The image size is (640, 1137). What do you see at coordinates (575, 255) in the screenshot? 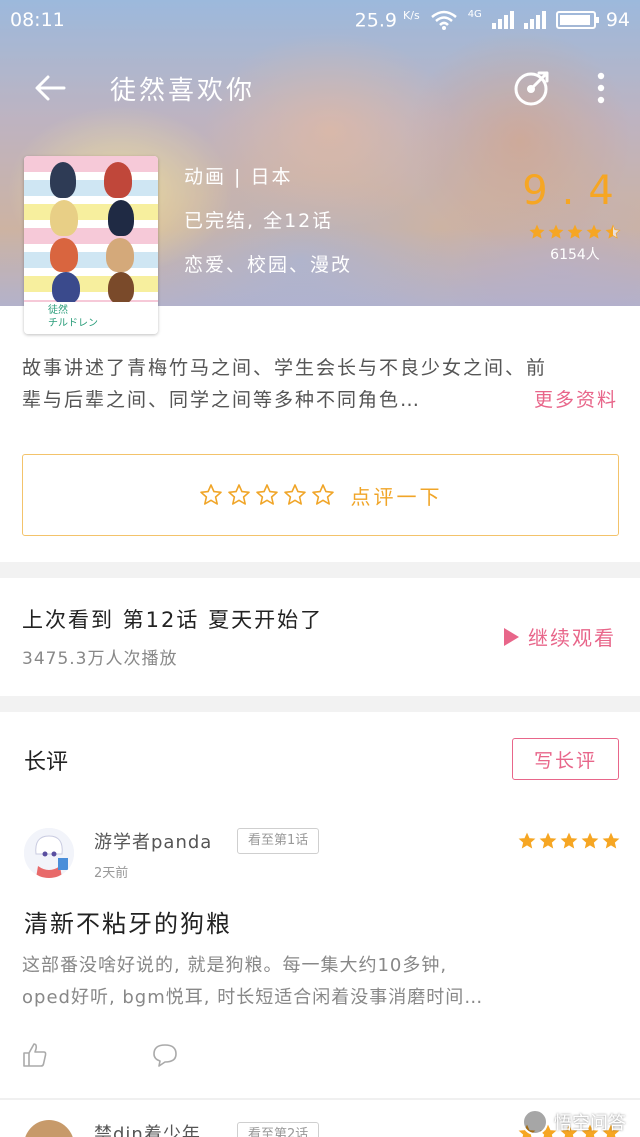
I see `rating-votes: 6154人` at bounding box center [575, 255].